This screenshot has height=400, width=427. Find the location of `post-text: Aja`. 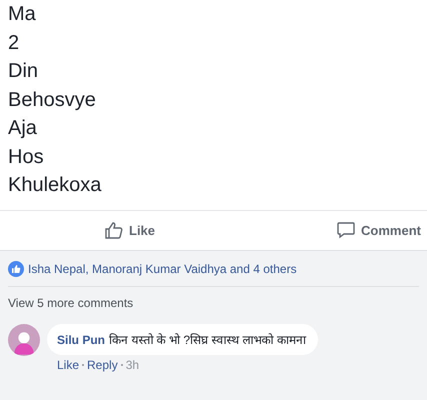

post-text: Aja is located at coordinates (23, 128).